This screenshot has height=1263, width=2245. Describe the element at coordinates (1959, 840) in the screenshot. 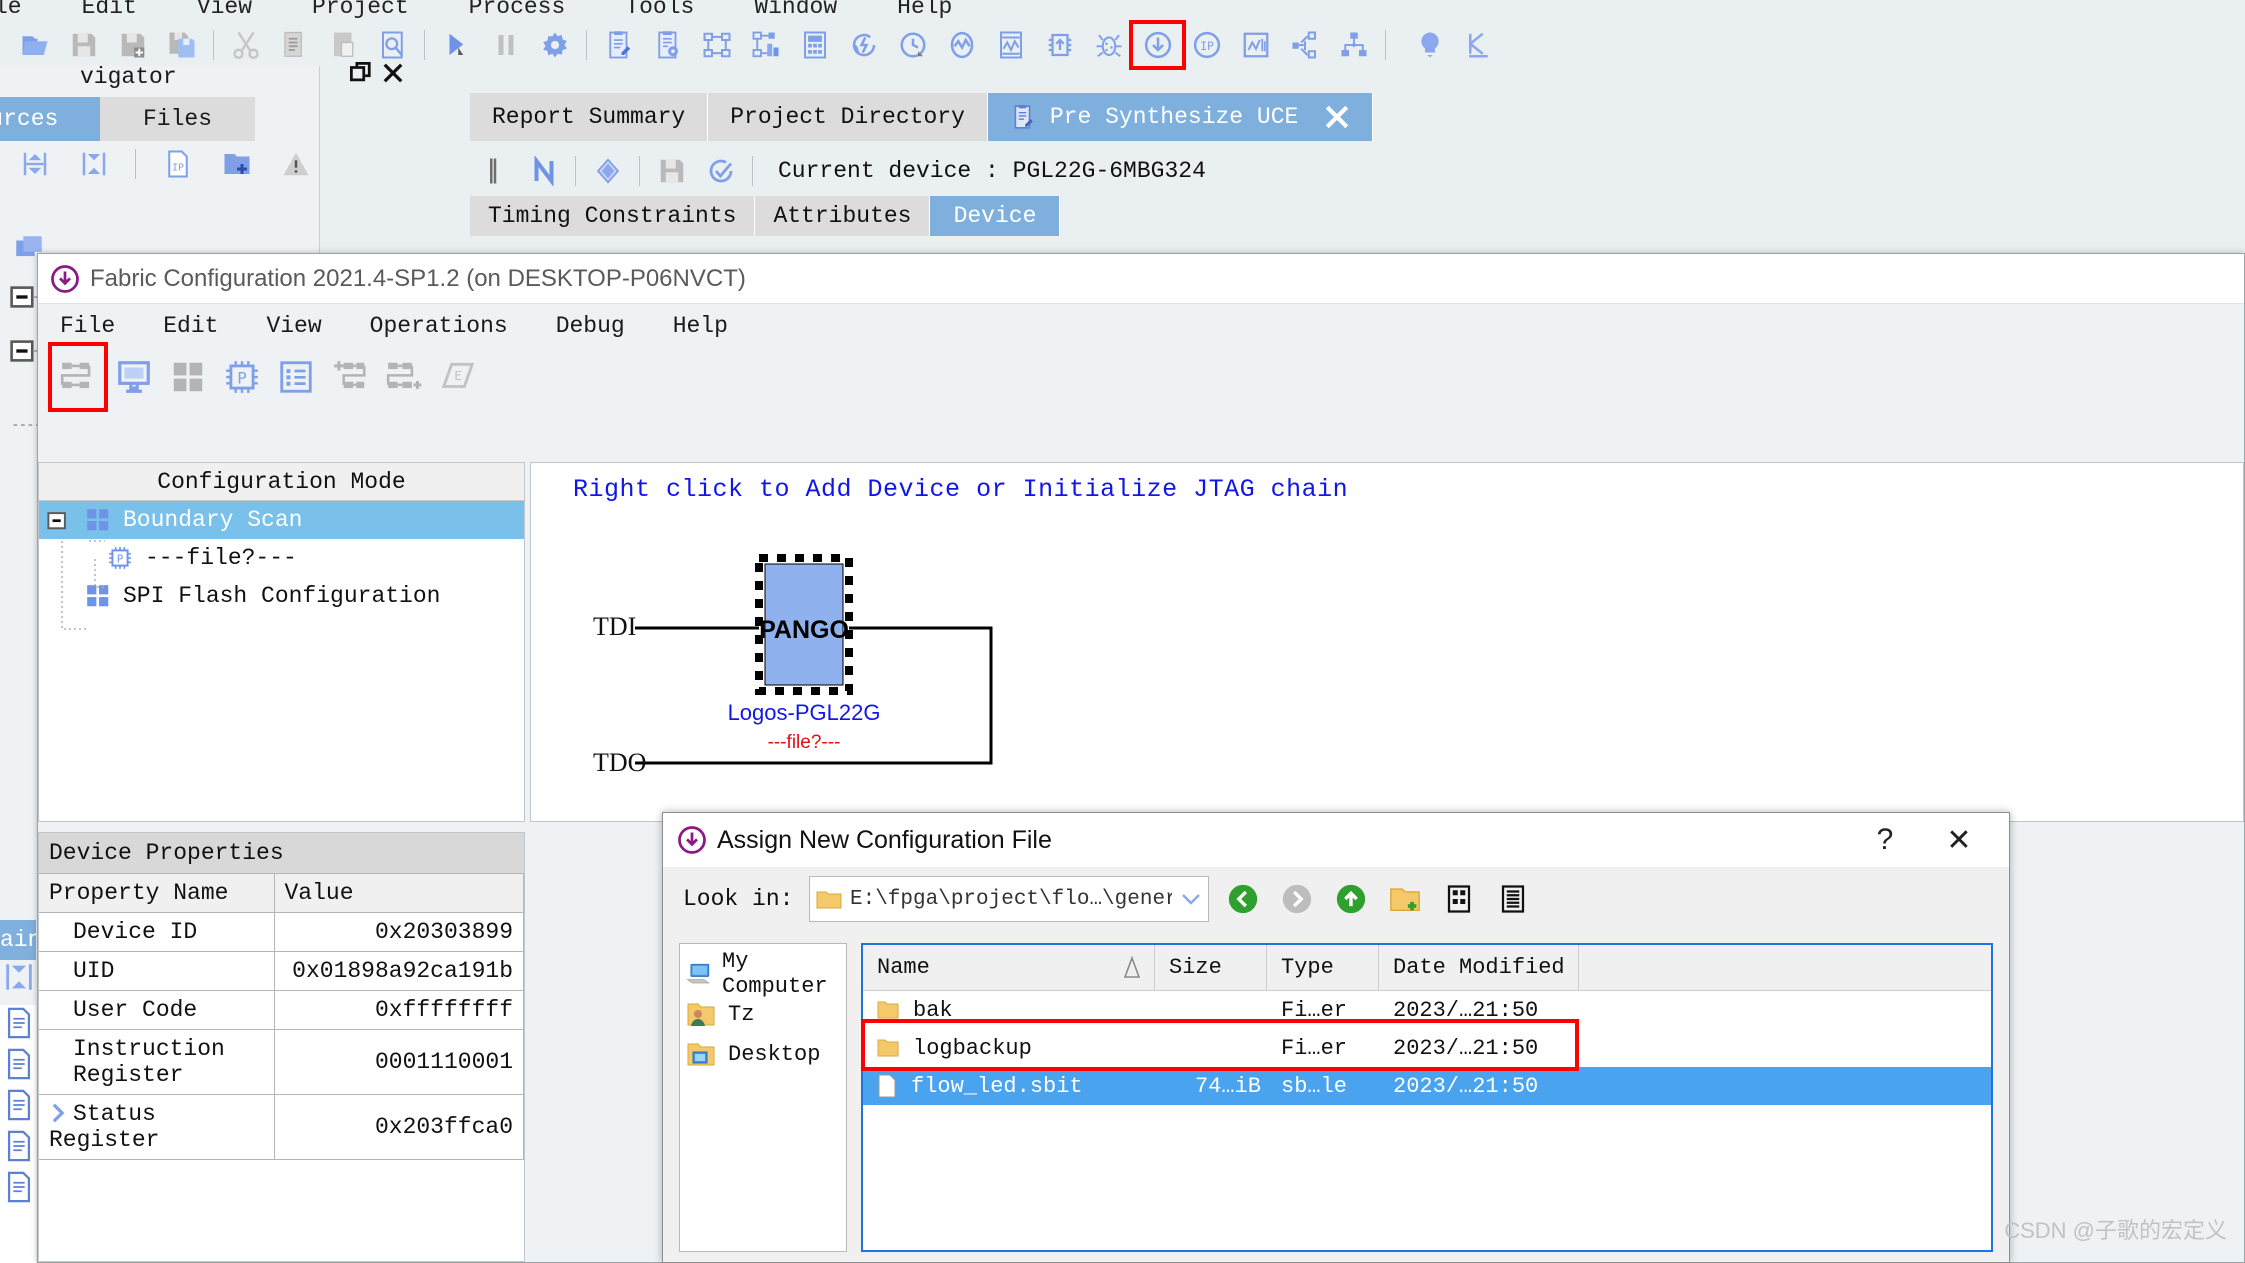

I see `dialog-close-button: ✕` at that location.